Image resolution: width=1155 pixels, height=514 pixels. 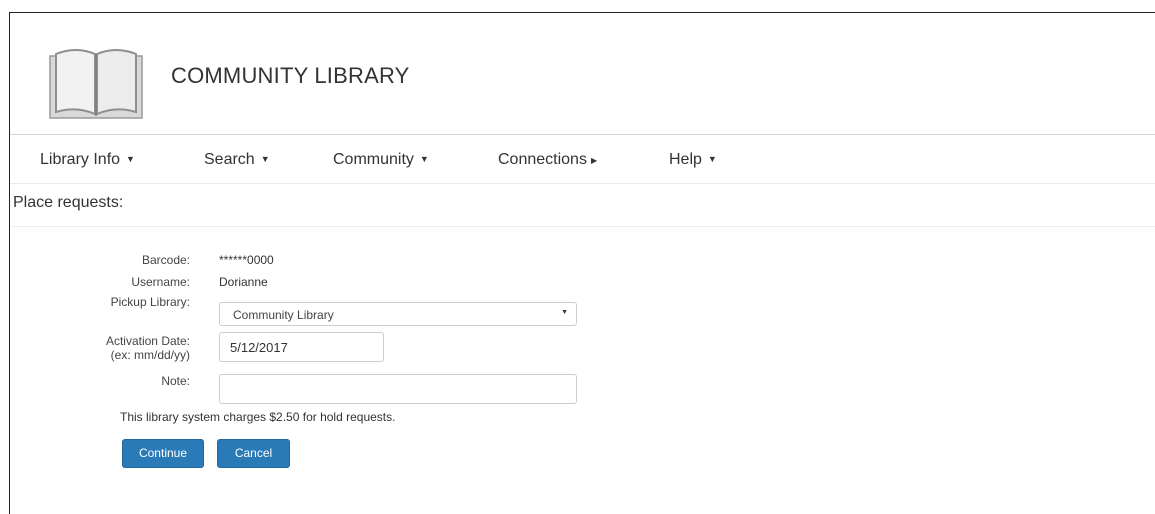 What do you see at coordinates (147, 341) in the screenshot?
I see `activation-date-label-line1: Activation Date:` at bounding box center [147, 341].